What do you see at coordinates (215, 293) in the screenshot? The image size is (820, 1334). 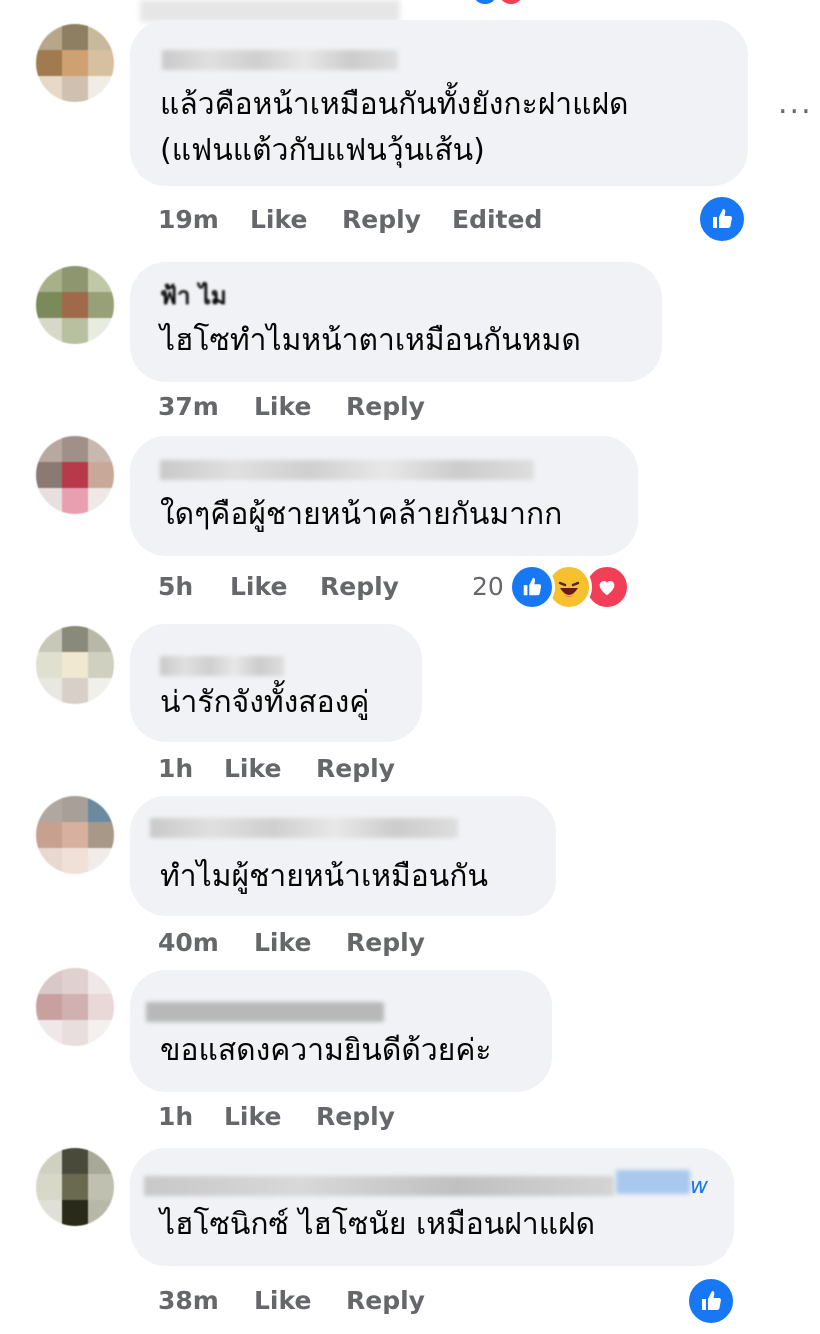 I see `commenter-name-partial: ฟ้า ไม` at bounding box center [215, 293].